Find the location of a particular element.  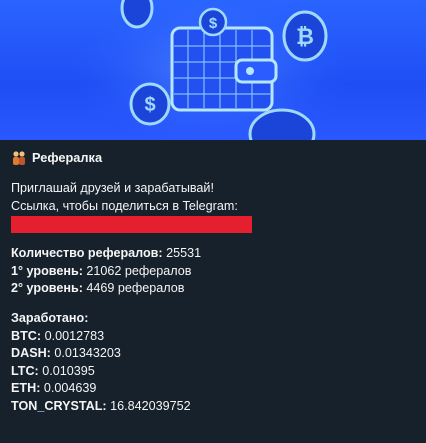

currency-label: DASH: is located at coordinates (31, 353).